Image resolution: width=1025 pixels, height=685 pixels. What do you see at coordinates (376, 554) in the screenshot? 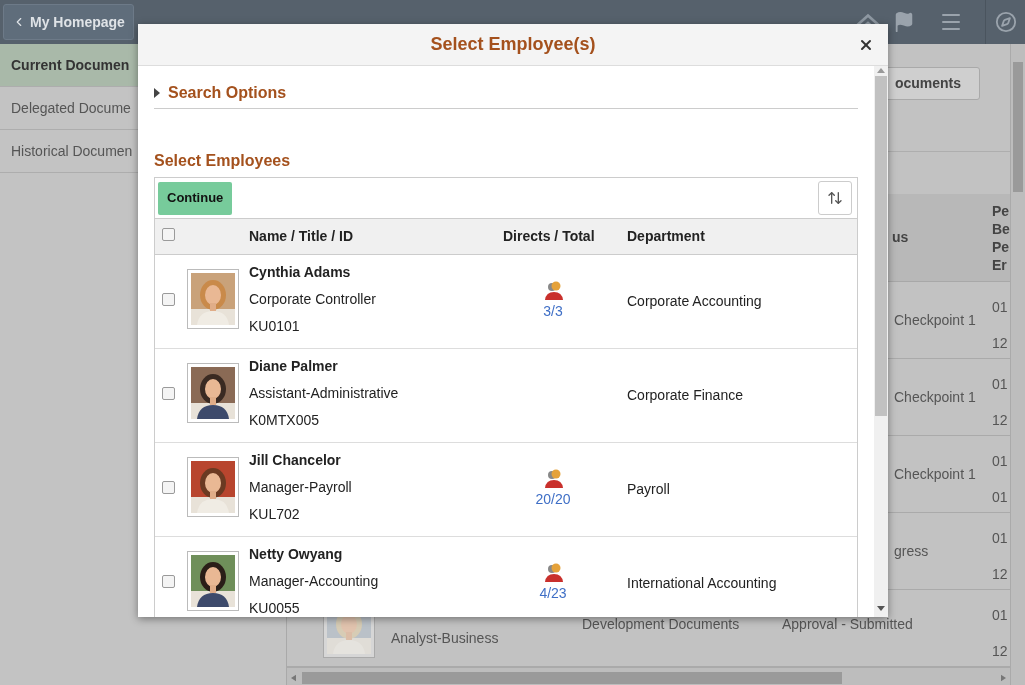
I see `employee-name: Netty Owyang` at bounding box center [376, 554].